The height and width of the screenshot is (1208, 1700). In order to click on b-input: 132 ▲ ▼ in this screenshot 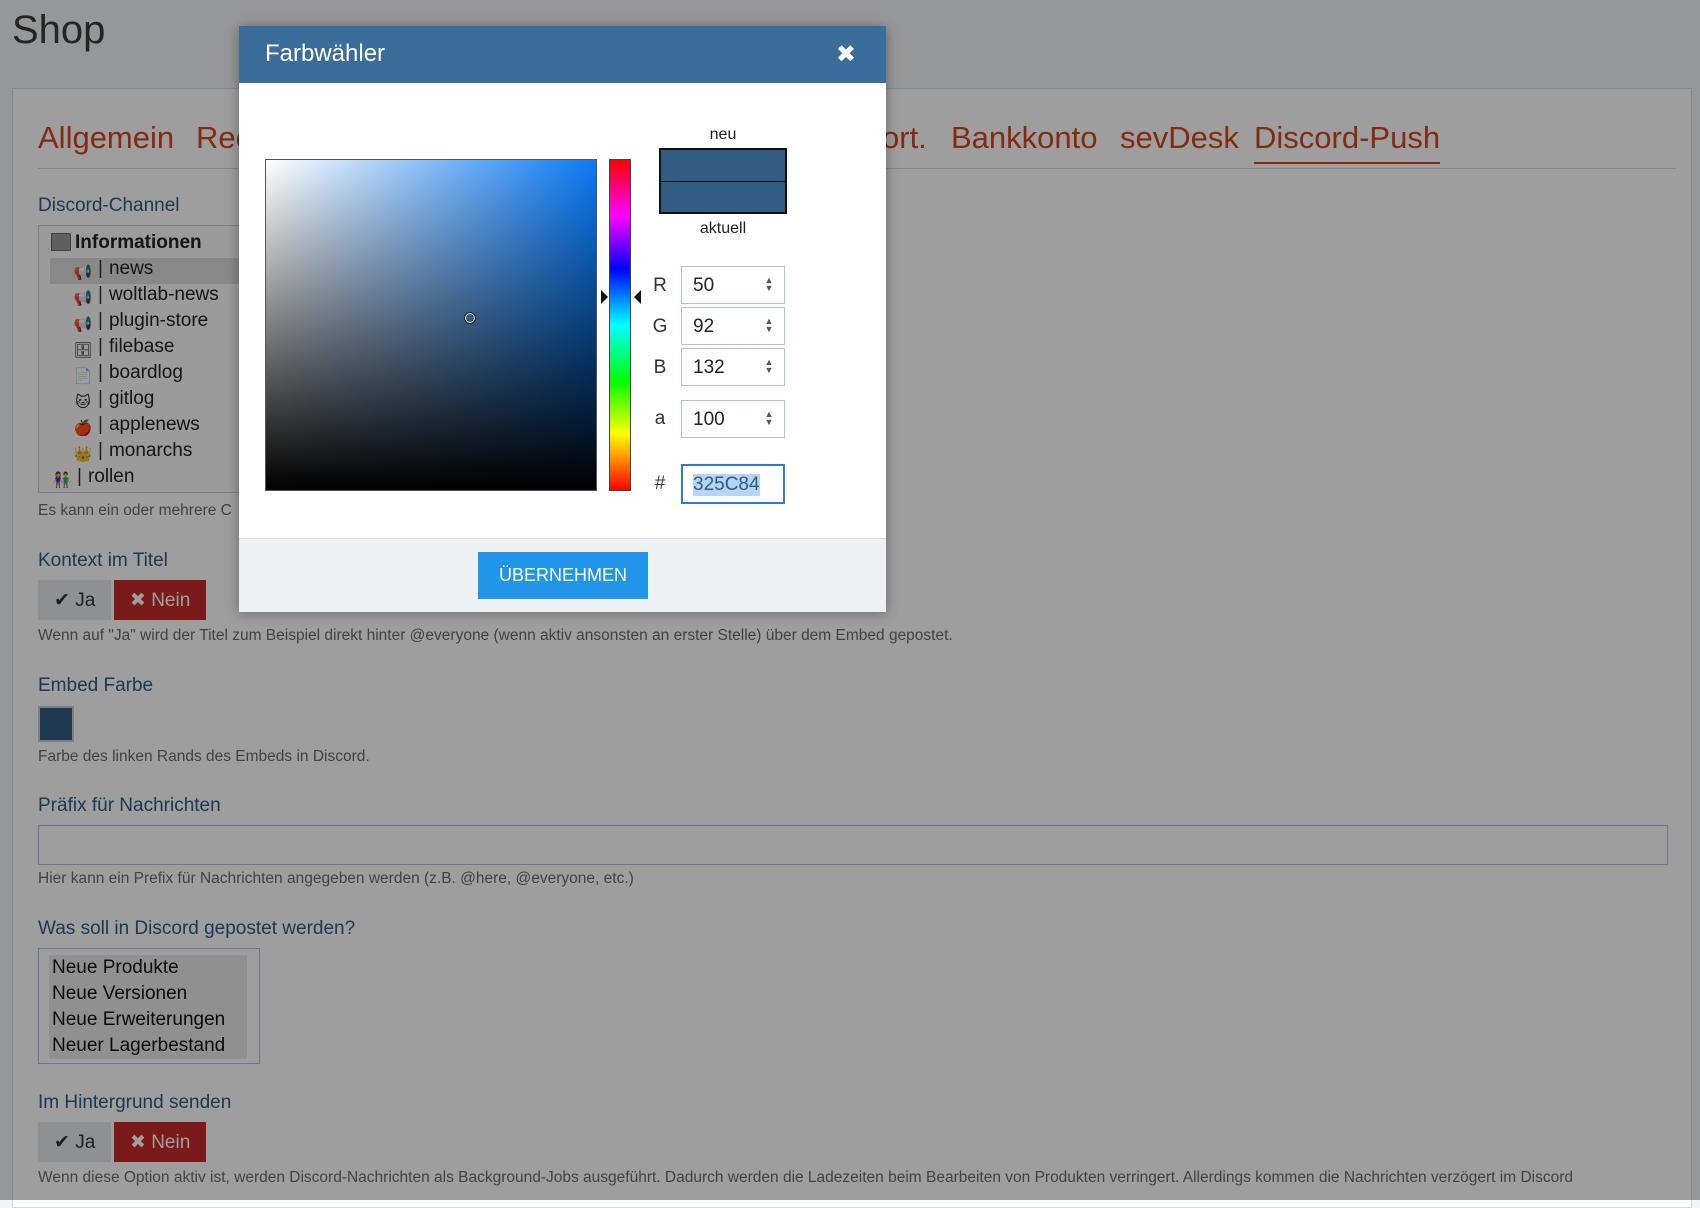, I will do `click(733, 367)`.